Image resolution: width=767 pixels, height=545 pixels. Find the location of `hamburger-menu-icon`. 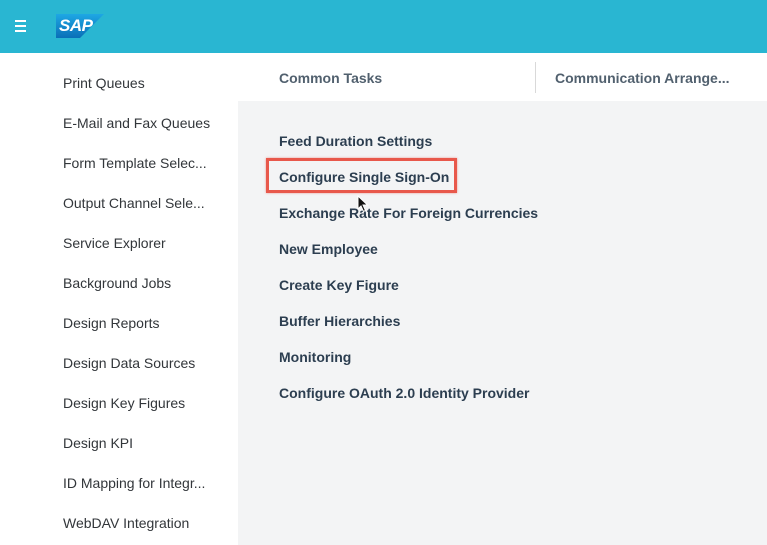

hamburger-menu-icon is located at coordinates (21, 26).